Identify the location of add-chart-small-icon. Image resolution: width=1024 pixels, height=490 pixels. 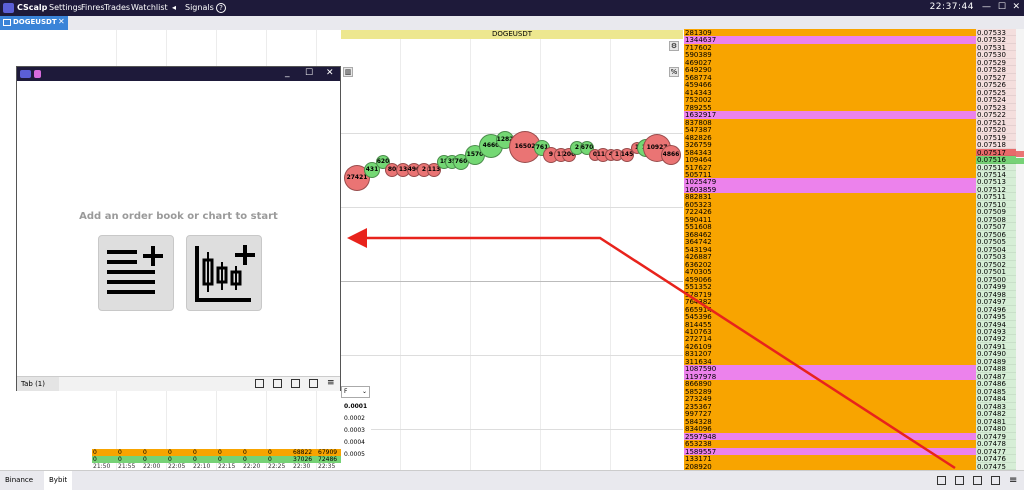
(995, 480).